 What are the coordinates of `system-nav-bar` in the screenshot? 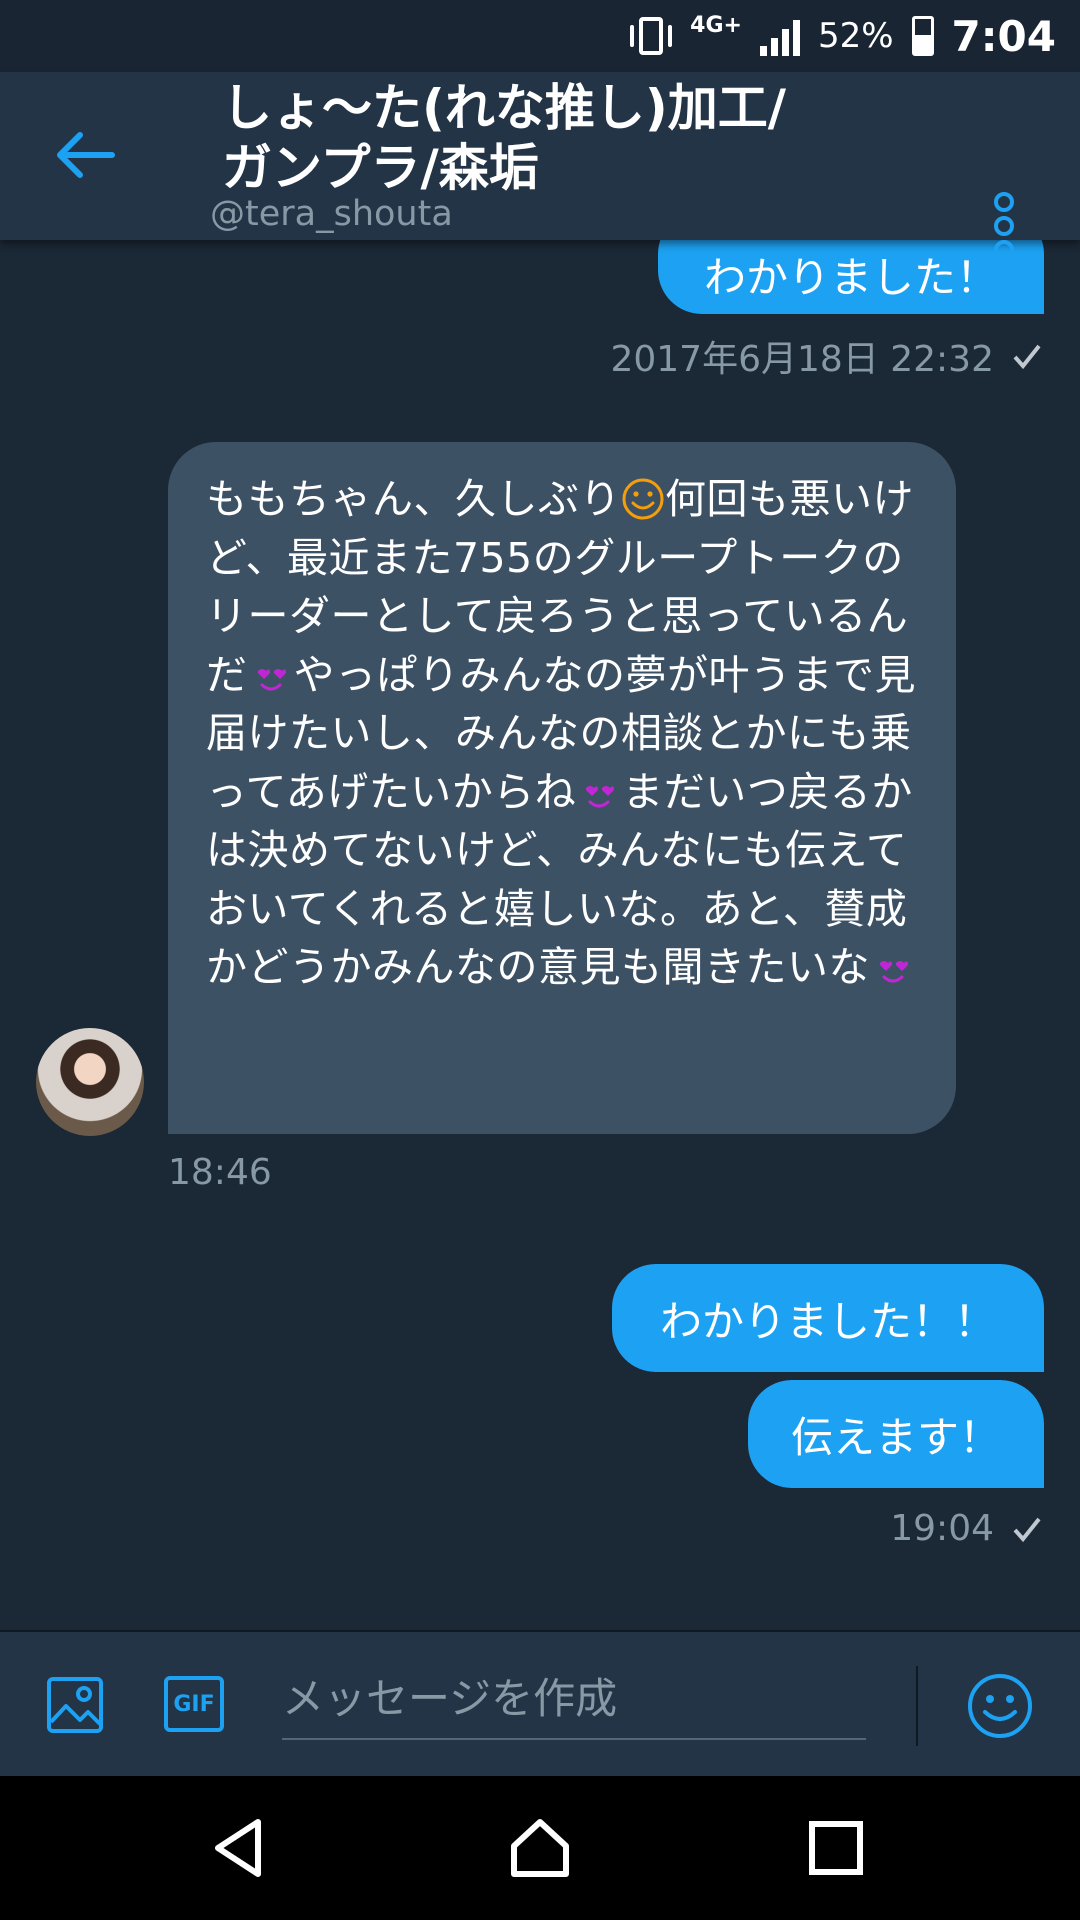 It's located at (540, 1848).